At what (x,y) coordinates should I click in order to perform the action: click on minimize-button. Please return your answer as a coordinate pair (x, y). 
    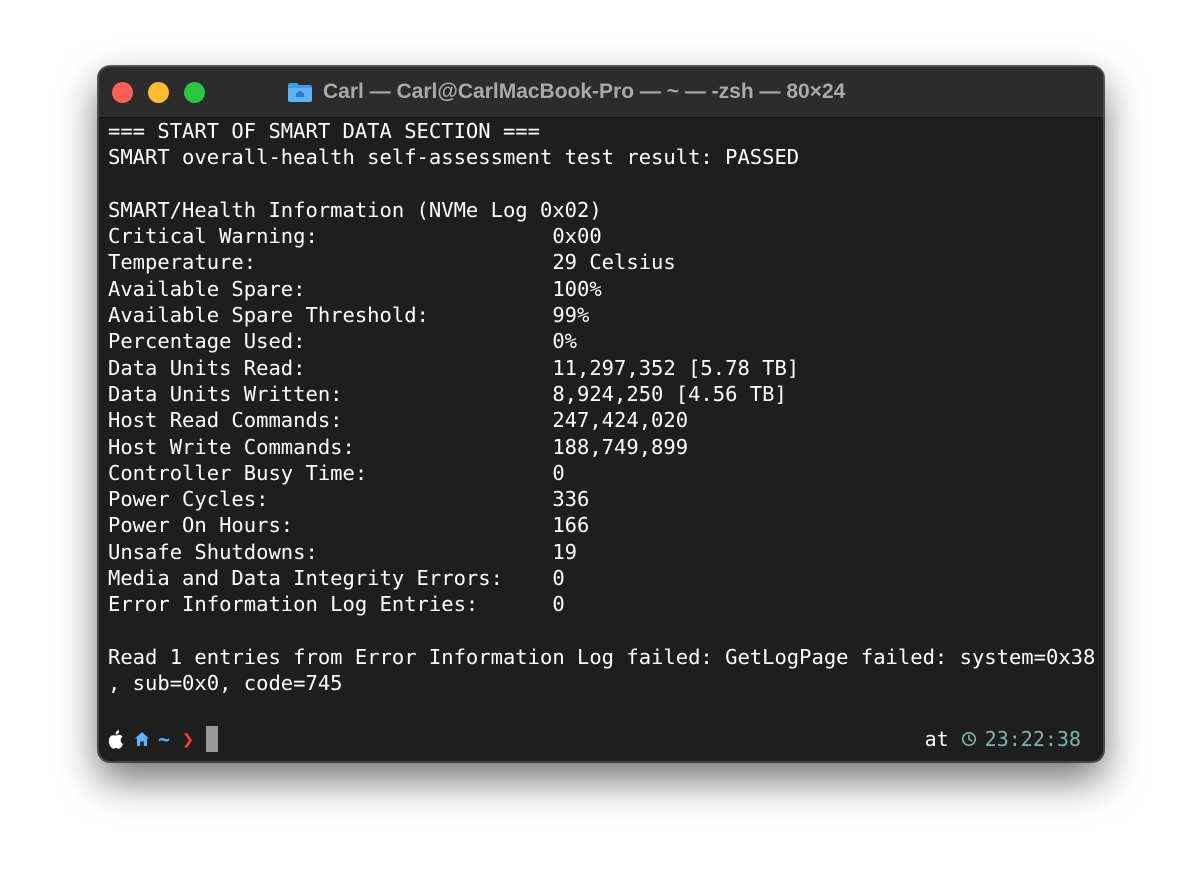
    Looking at the image, I should click on (158, 92).